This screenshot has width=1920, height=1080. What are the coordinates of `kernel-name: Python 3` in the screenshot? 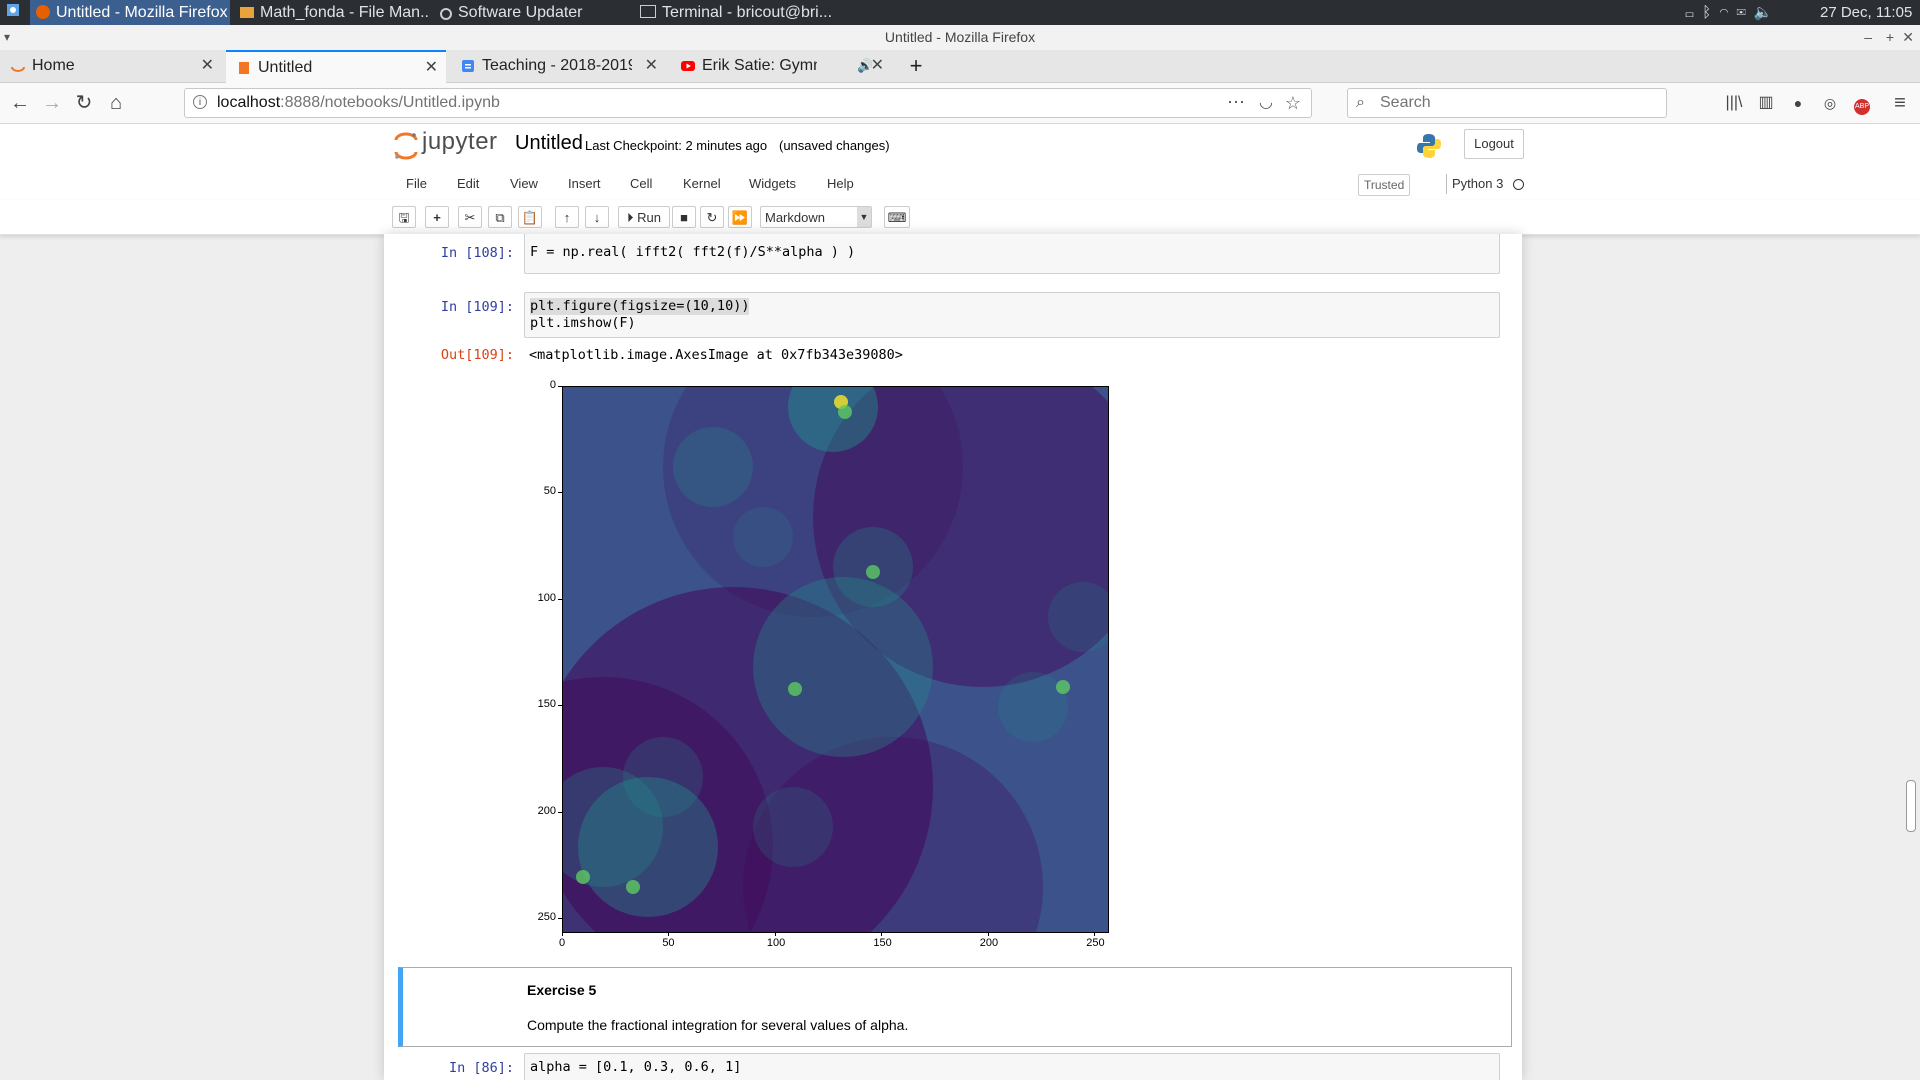 It's located at (1477, 184).